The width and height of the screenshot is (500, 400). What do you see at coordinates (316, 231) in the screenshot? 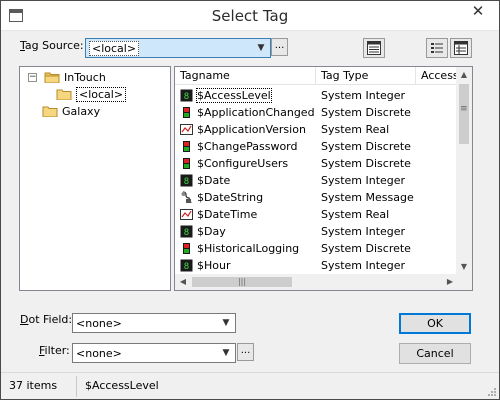
I see `table-row: 8 $Day System Integer` at bounding box center [316, 231].